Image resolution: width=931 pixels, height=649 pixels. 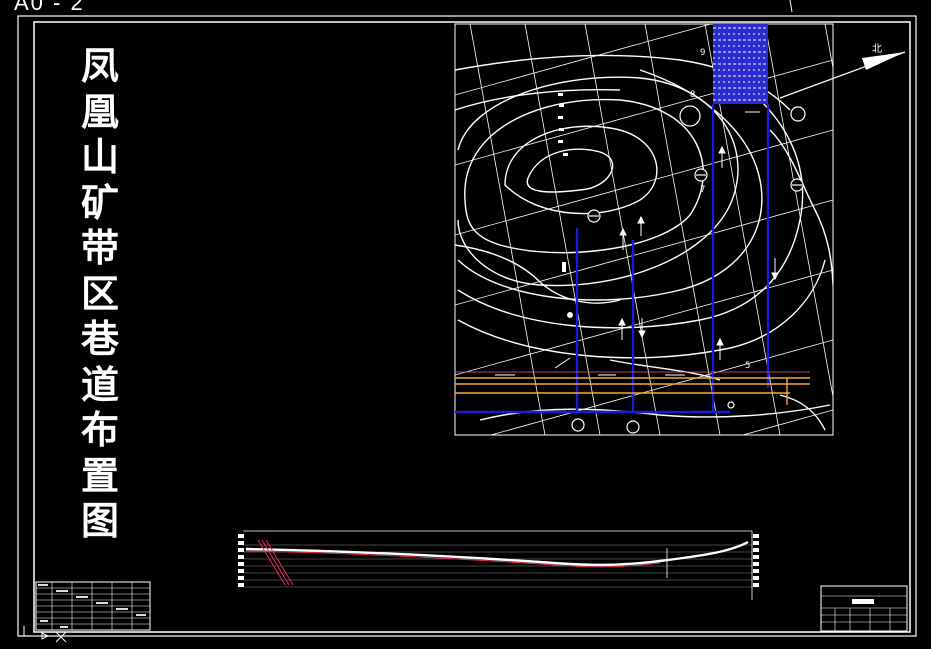 I want to click on title-char: 图, so click(x=99, y=521).